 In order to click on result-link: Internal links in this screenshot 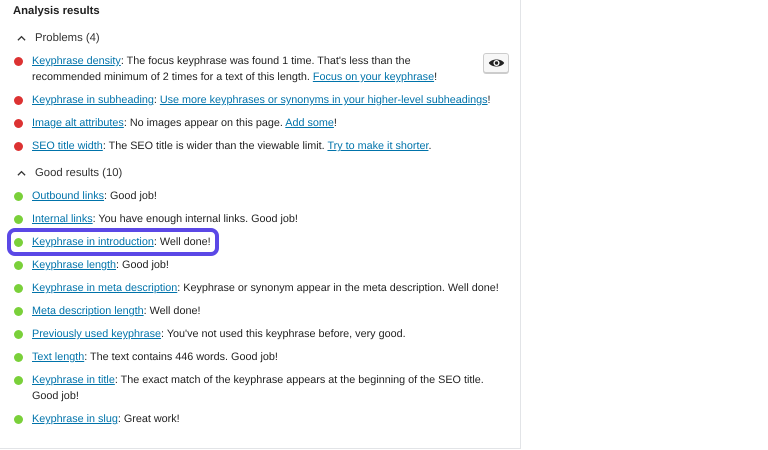, I will do `click(62, 219)`.